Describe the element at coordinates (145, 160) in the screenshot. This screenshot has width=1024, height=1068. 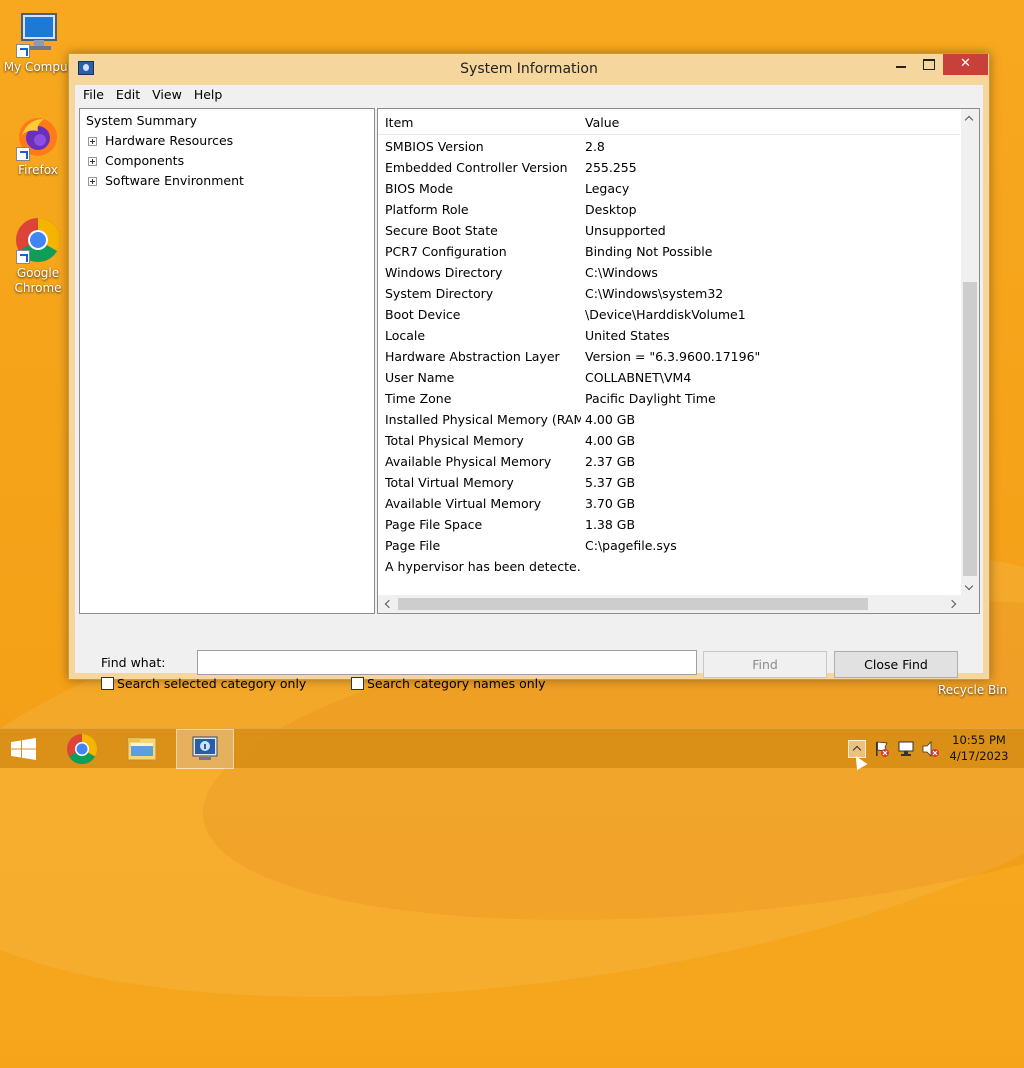
I see `tree-item-label: Components` at that location.